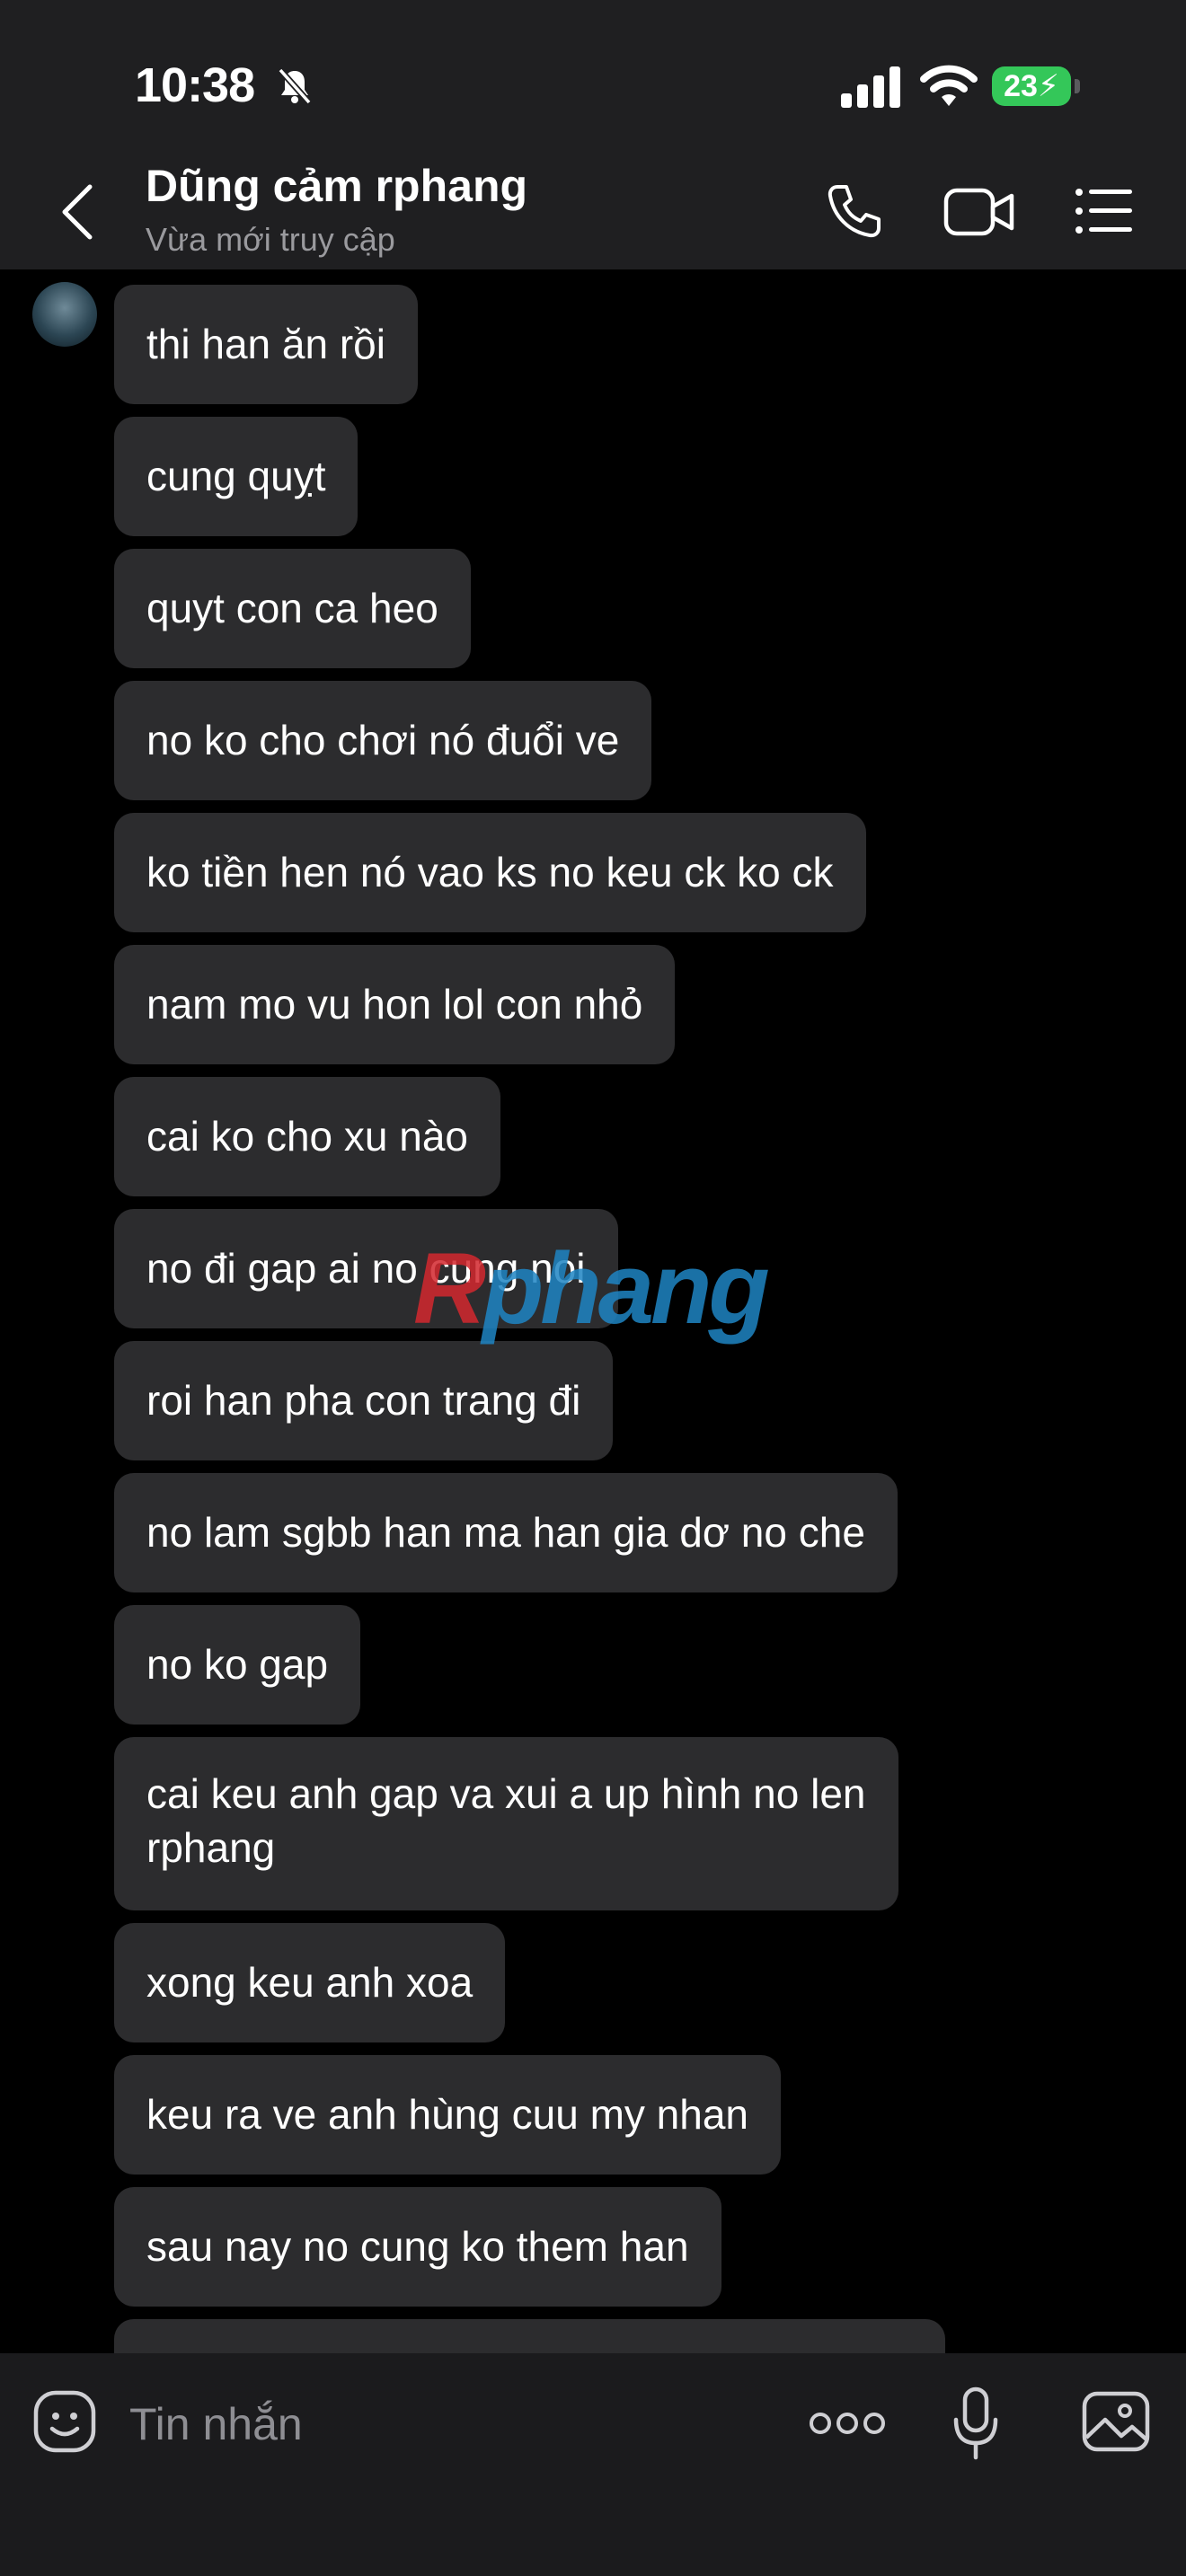 This screenshot has width=1186, height=2576. I want to click on message-bubble: roi han pha con trang đi, so click(364, 1400).